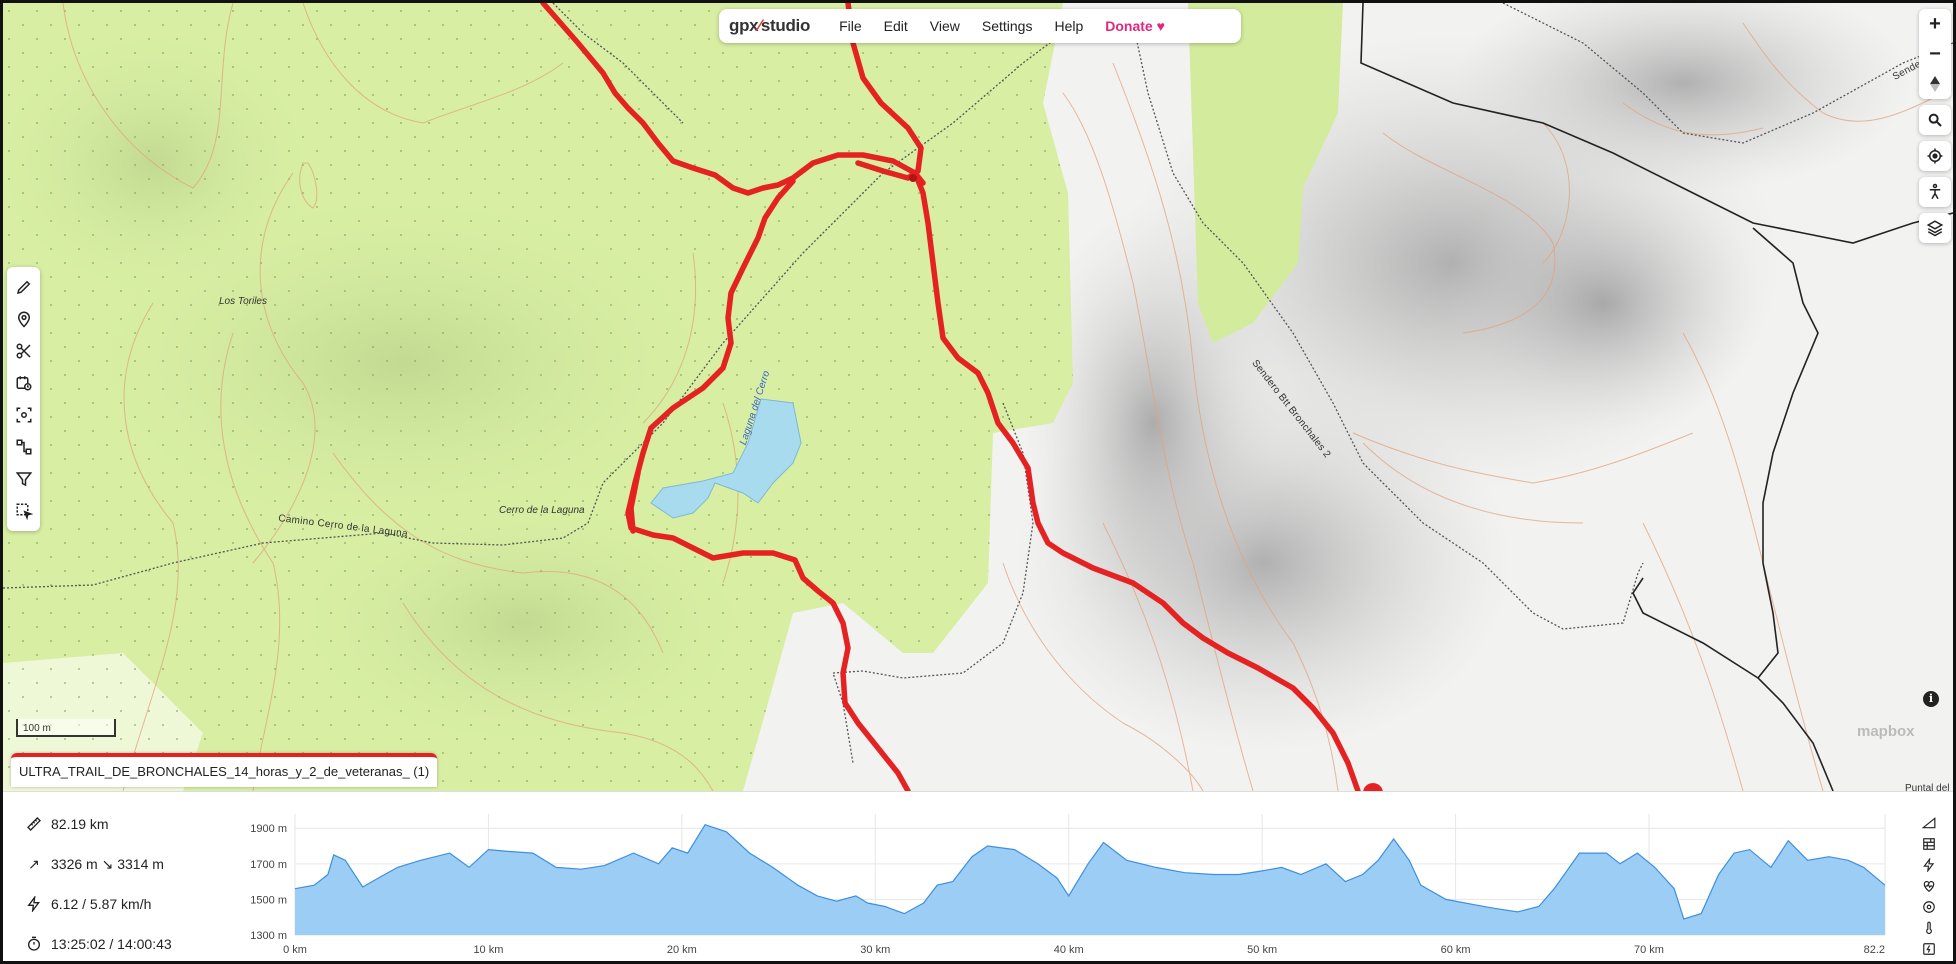  I want to click on street-view-control, so click(1935, 192).